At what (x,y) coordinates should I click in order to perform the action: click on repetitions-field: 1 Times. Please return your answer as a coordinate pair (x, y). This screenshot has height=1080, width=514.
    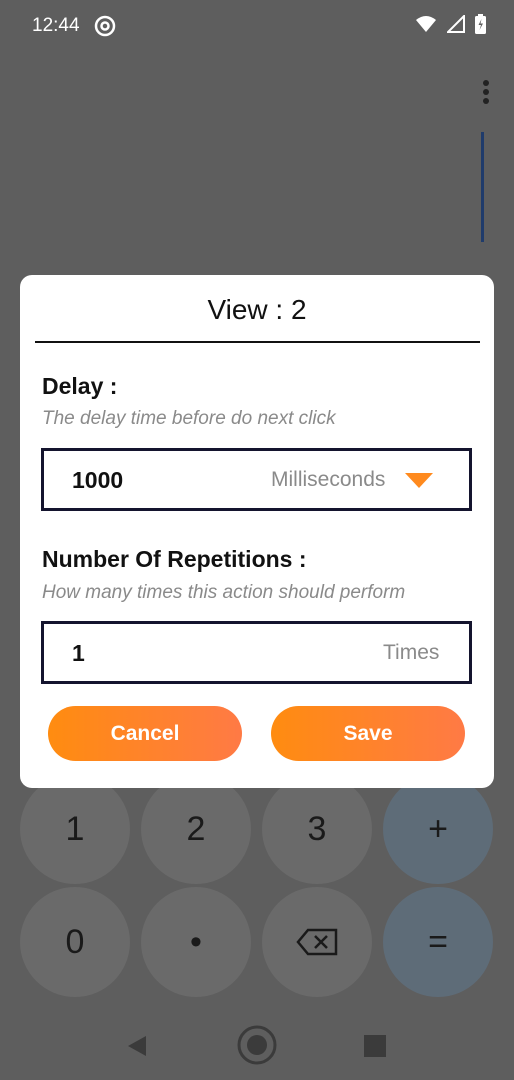
    Looking at the image, I should click on (256, 652).